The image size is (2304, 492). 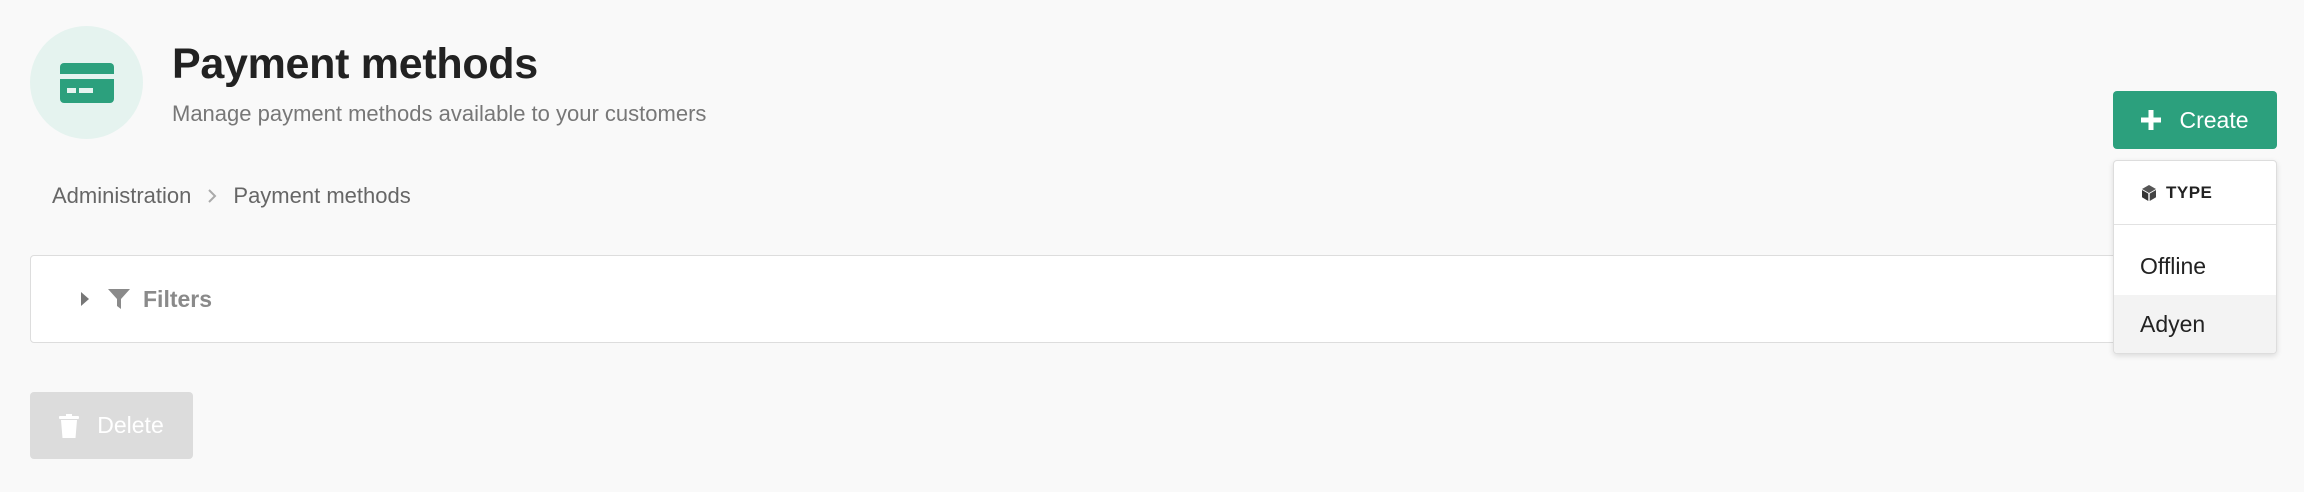 I want to click on breadcrumb: Administration Payment methods, so click(x=231, y=196).